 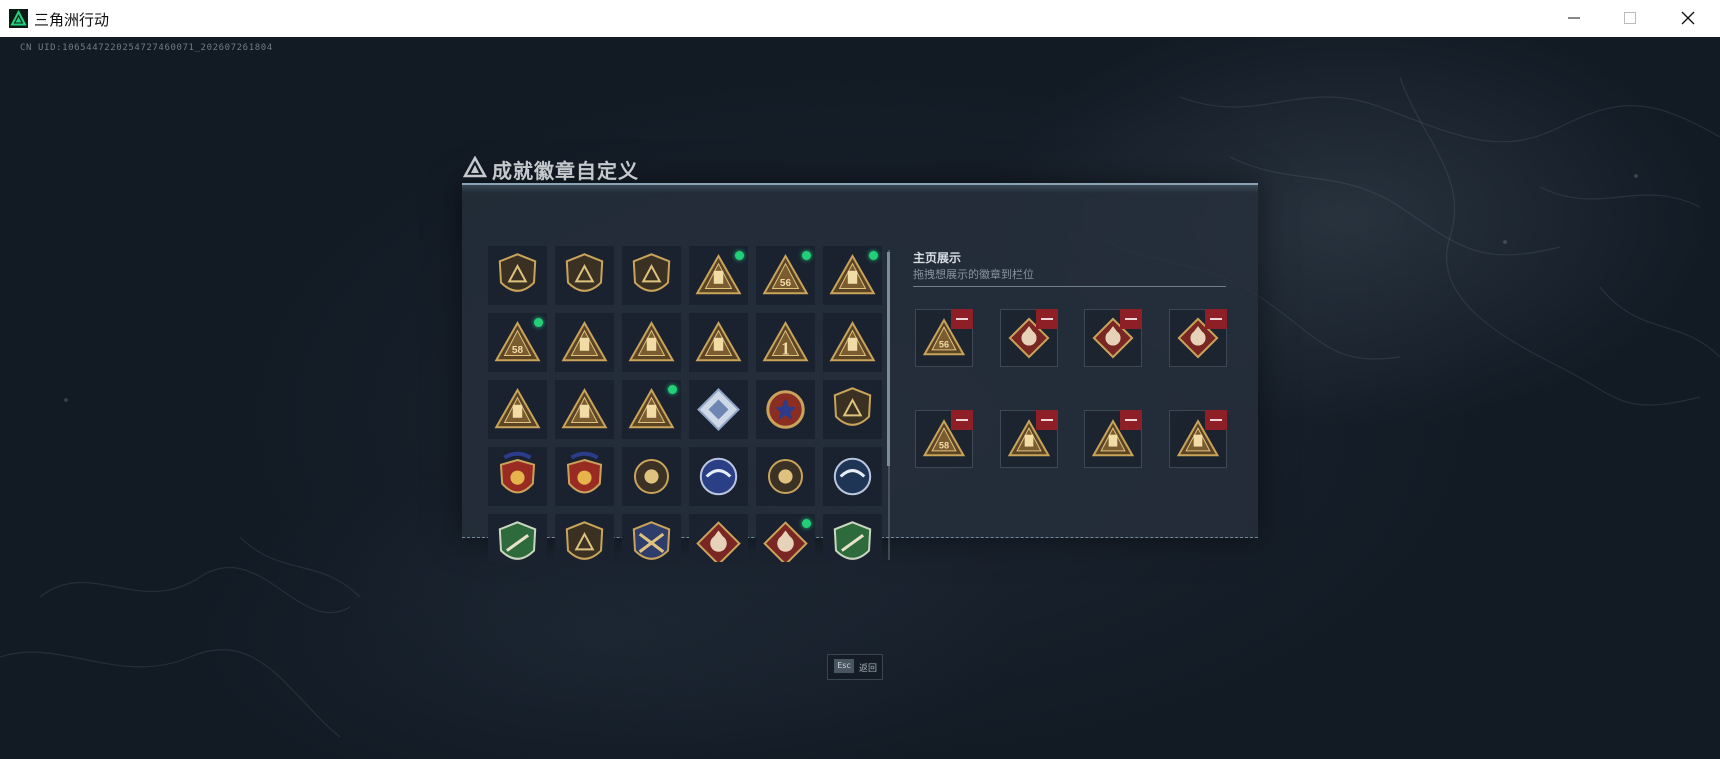 I want to click on triangle-1-badge-icon: 1, so click(x=785, y=341).